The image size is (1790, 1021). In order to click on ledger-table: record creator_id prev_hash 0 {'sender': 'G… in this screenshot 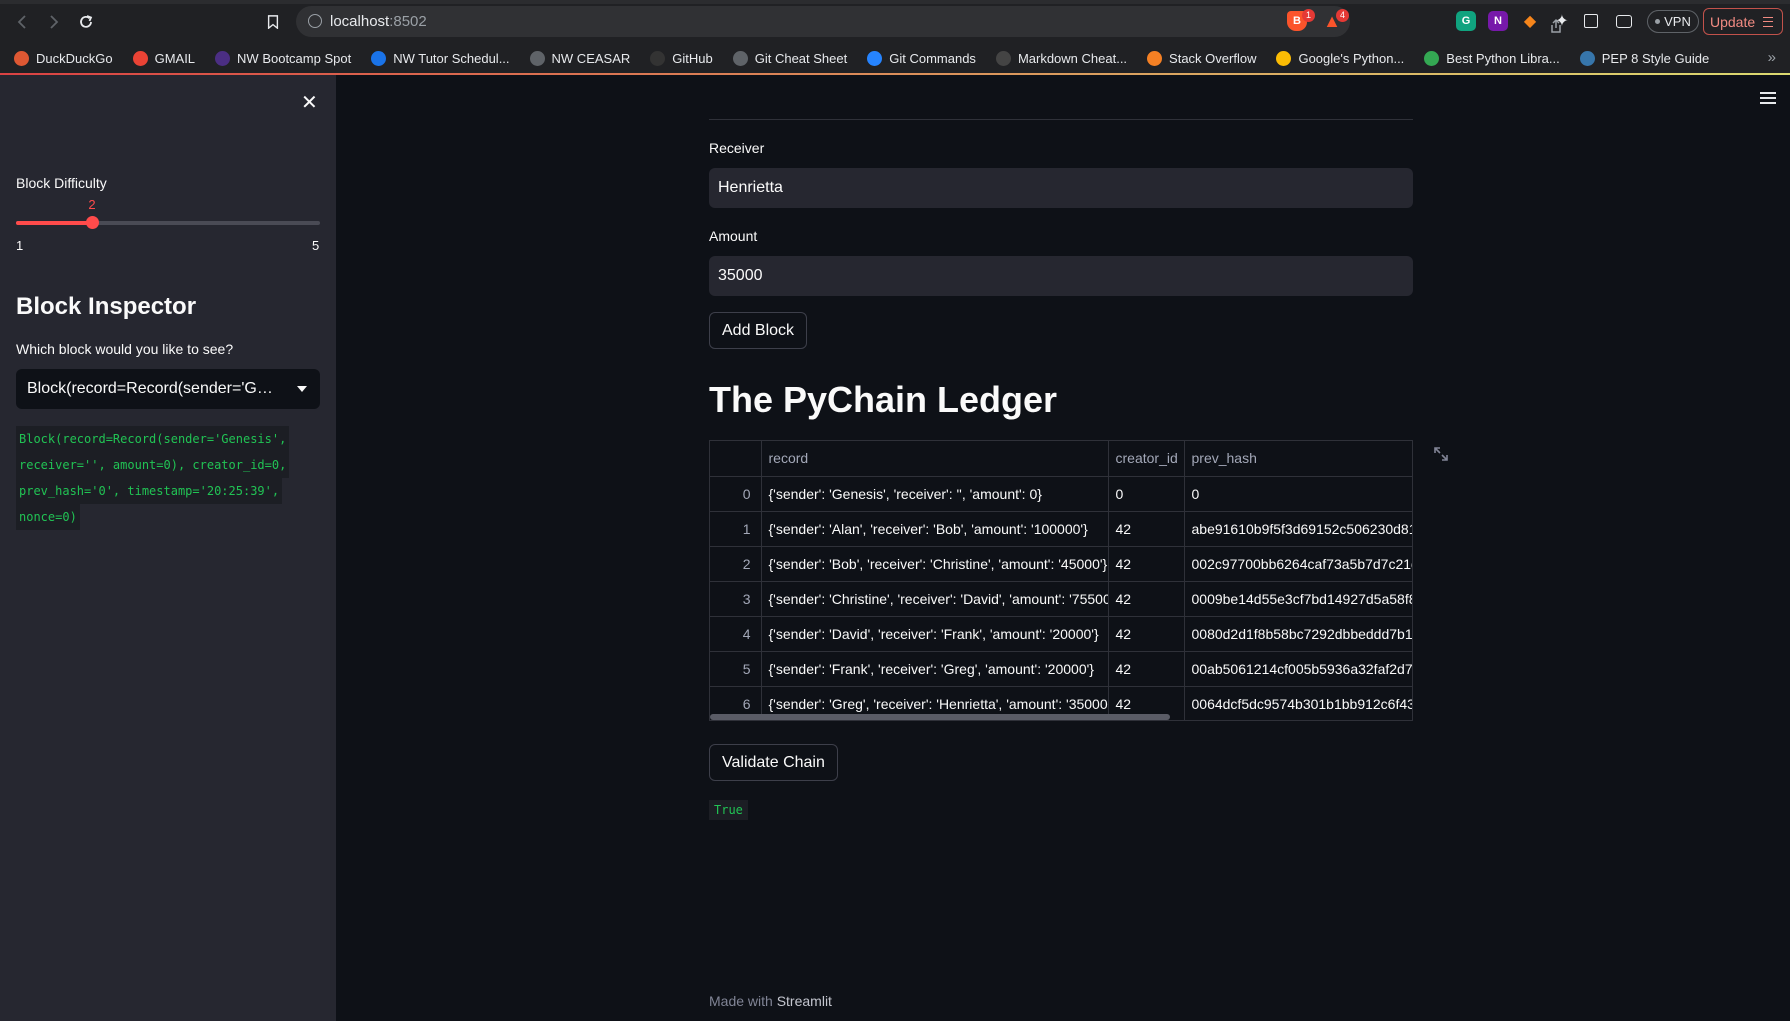, I will do `click(1061, 580)`.